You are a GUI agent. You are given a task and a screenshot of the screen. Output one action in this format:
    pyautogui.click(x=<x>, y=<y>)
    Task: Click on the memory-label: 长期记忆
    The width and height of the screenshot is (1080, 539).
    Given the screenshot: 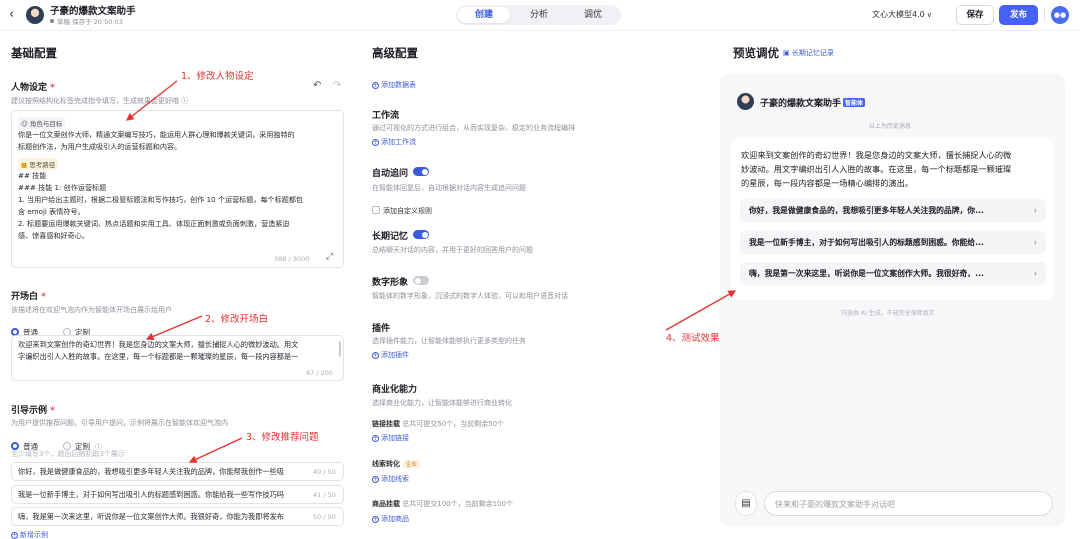 What is the action you would take?
    pyautogui.click(x=390, y=237)
    